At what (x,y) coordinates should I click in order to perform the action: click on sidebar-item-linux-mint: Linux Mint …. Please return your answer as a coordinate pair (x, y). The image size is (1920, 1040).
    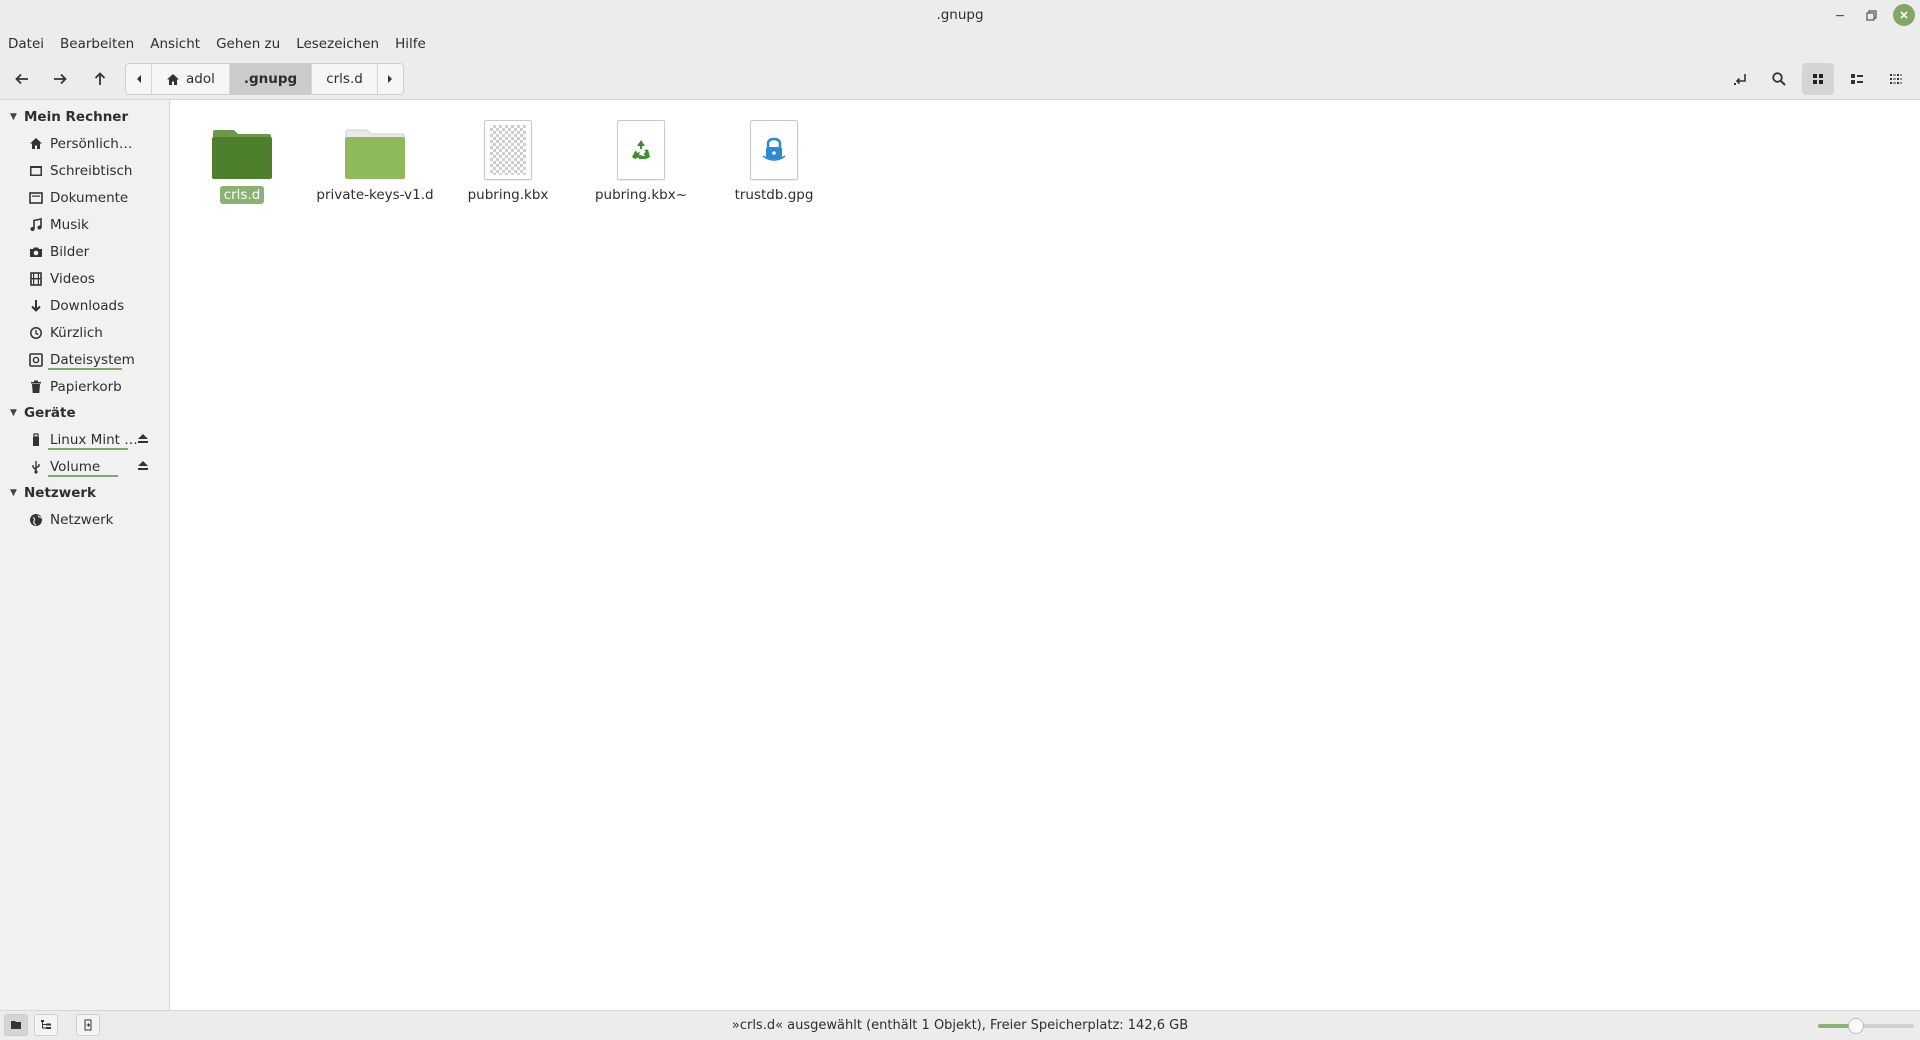
    Looking at the image, I should click on (84, 439).